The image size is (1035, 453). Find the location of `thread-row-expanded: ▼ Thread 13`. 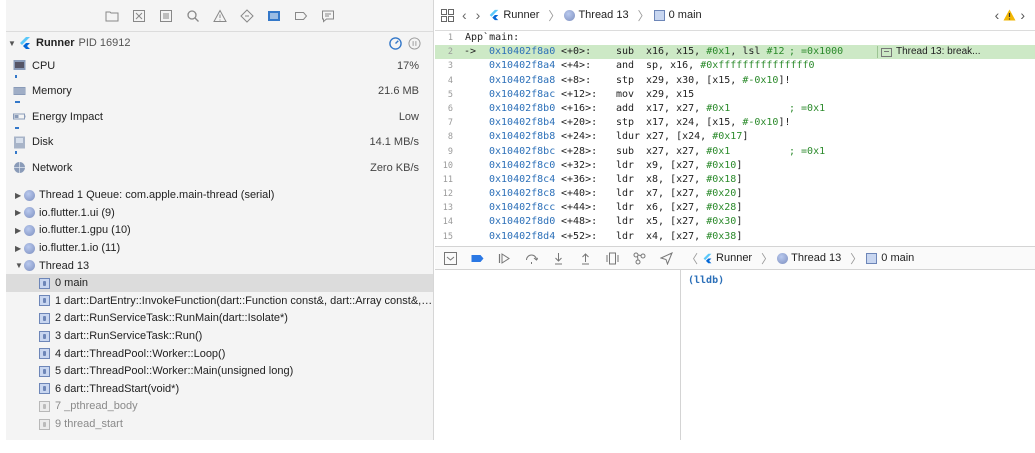

thread-row-expanded: ▼ Thread 13 is located at coordinates (219, 266).